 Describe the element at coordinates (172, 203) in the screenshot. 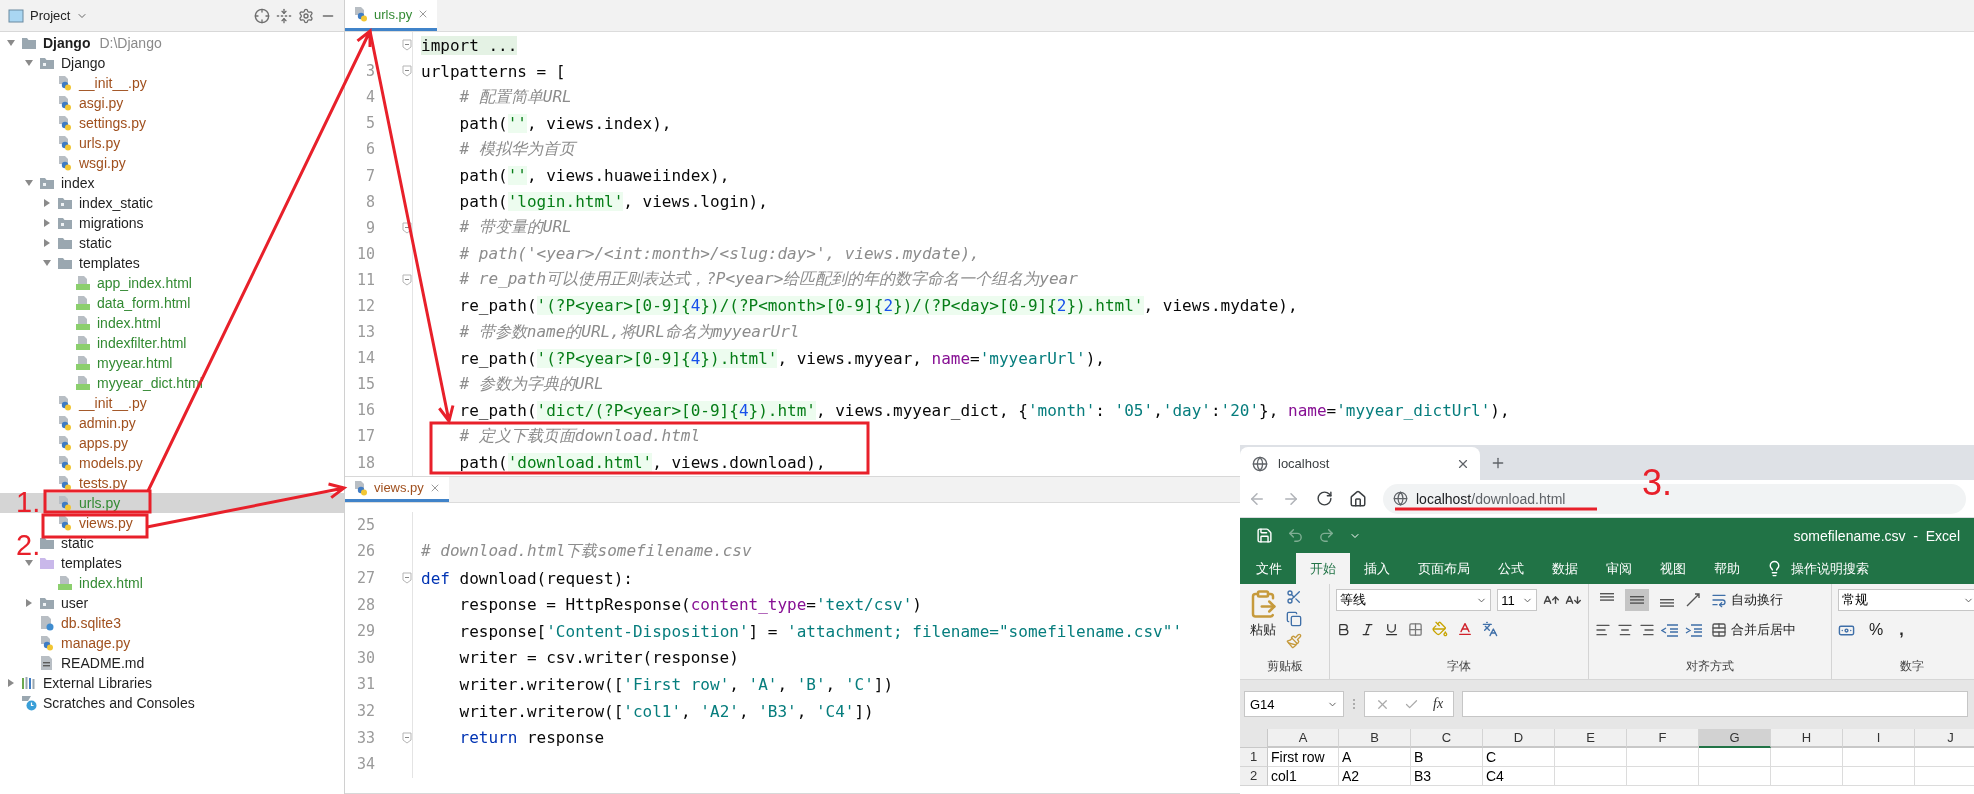

I see `tree-row: index_static` at that location.